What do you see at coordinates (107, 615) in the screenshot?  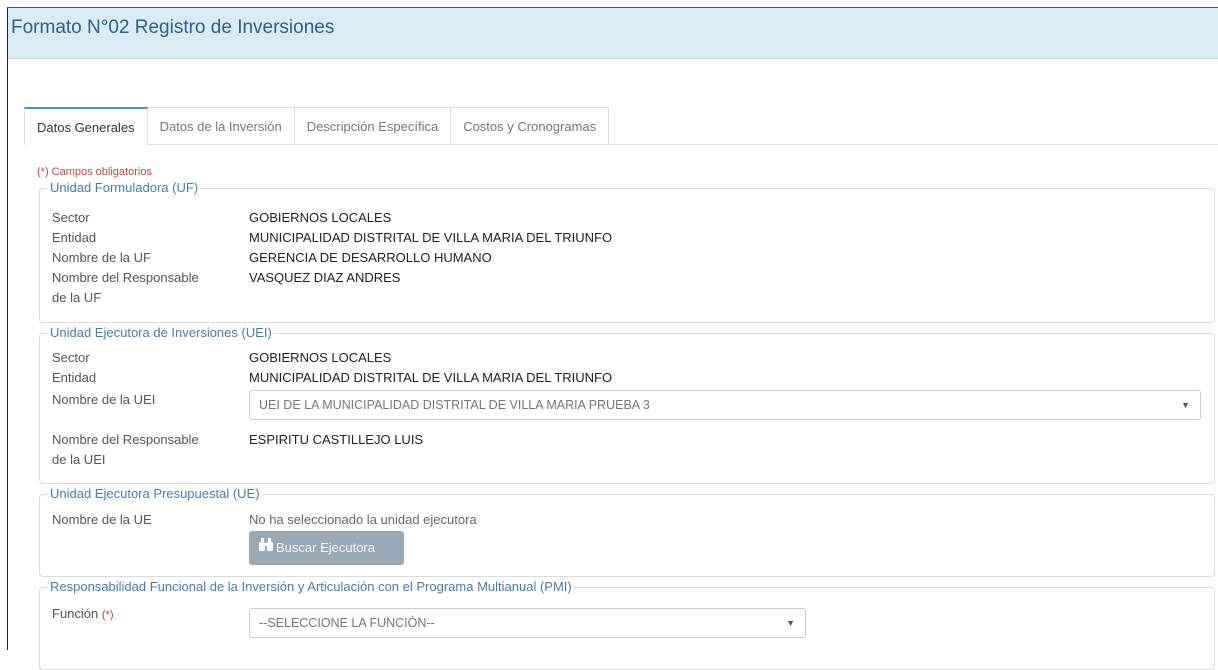 I see `required-mark: (*)` at bounding box center [107, 615].